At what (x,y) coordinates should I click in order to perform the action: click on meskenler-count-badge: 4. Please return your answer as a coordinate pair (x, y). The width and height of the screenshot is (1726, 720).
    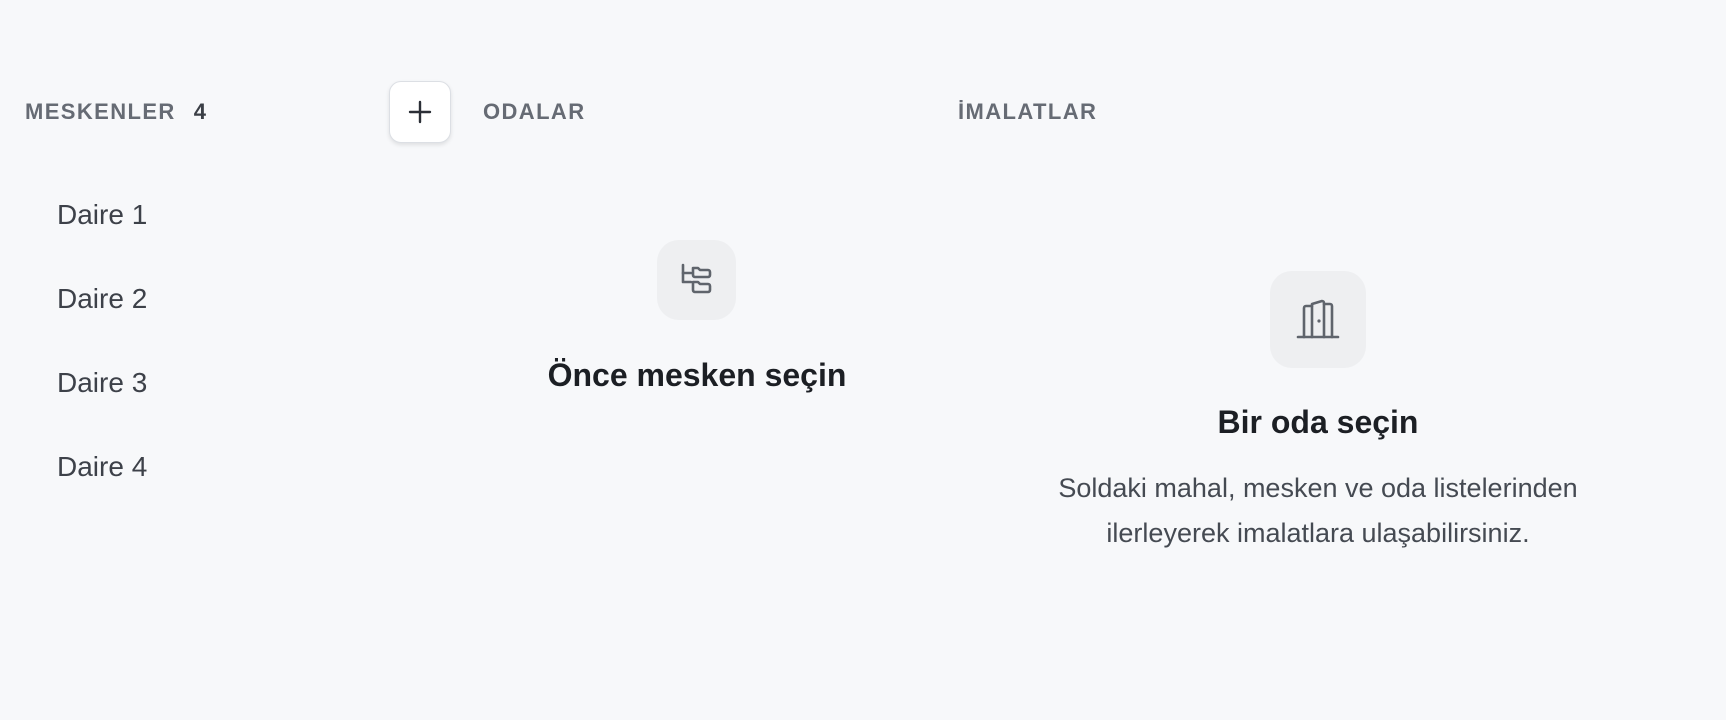
    Looking at the image, I should click on (199, 111).